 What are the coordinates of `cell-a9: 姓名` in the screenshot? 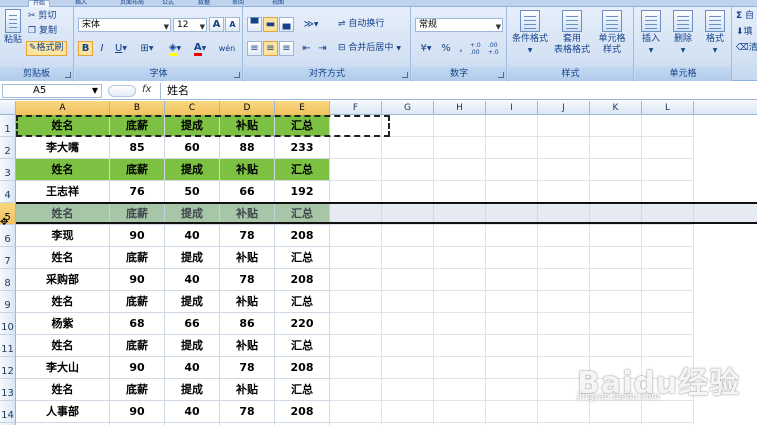 It's located at (63, 302).